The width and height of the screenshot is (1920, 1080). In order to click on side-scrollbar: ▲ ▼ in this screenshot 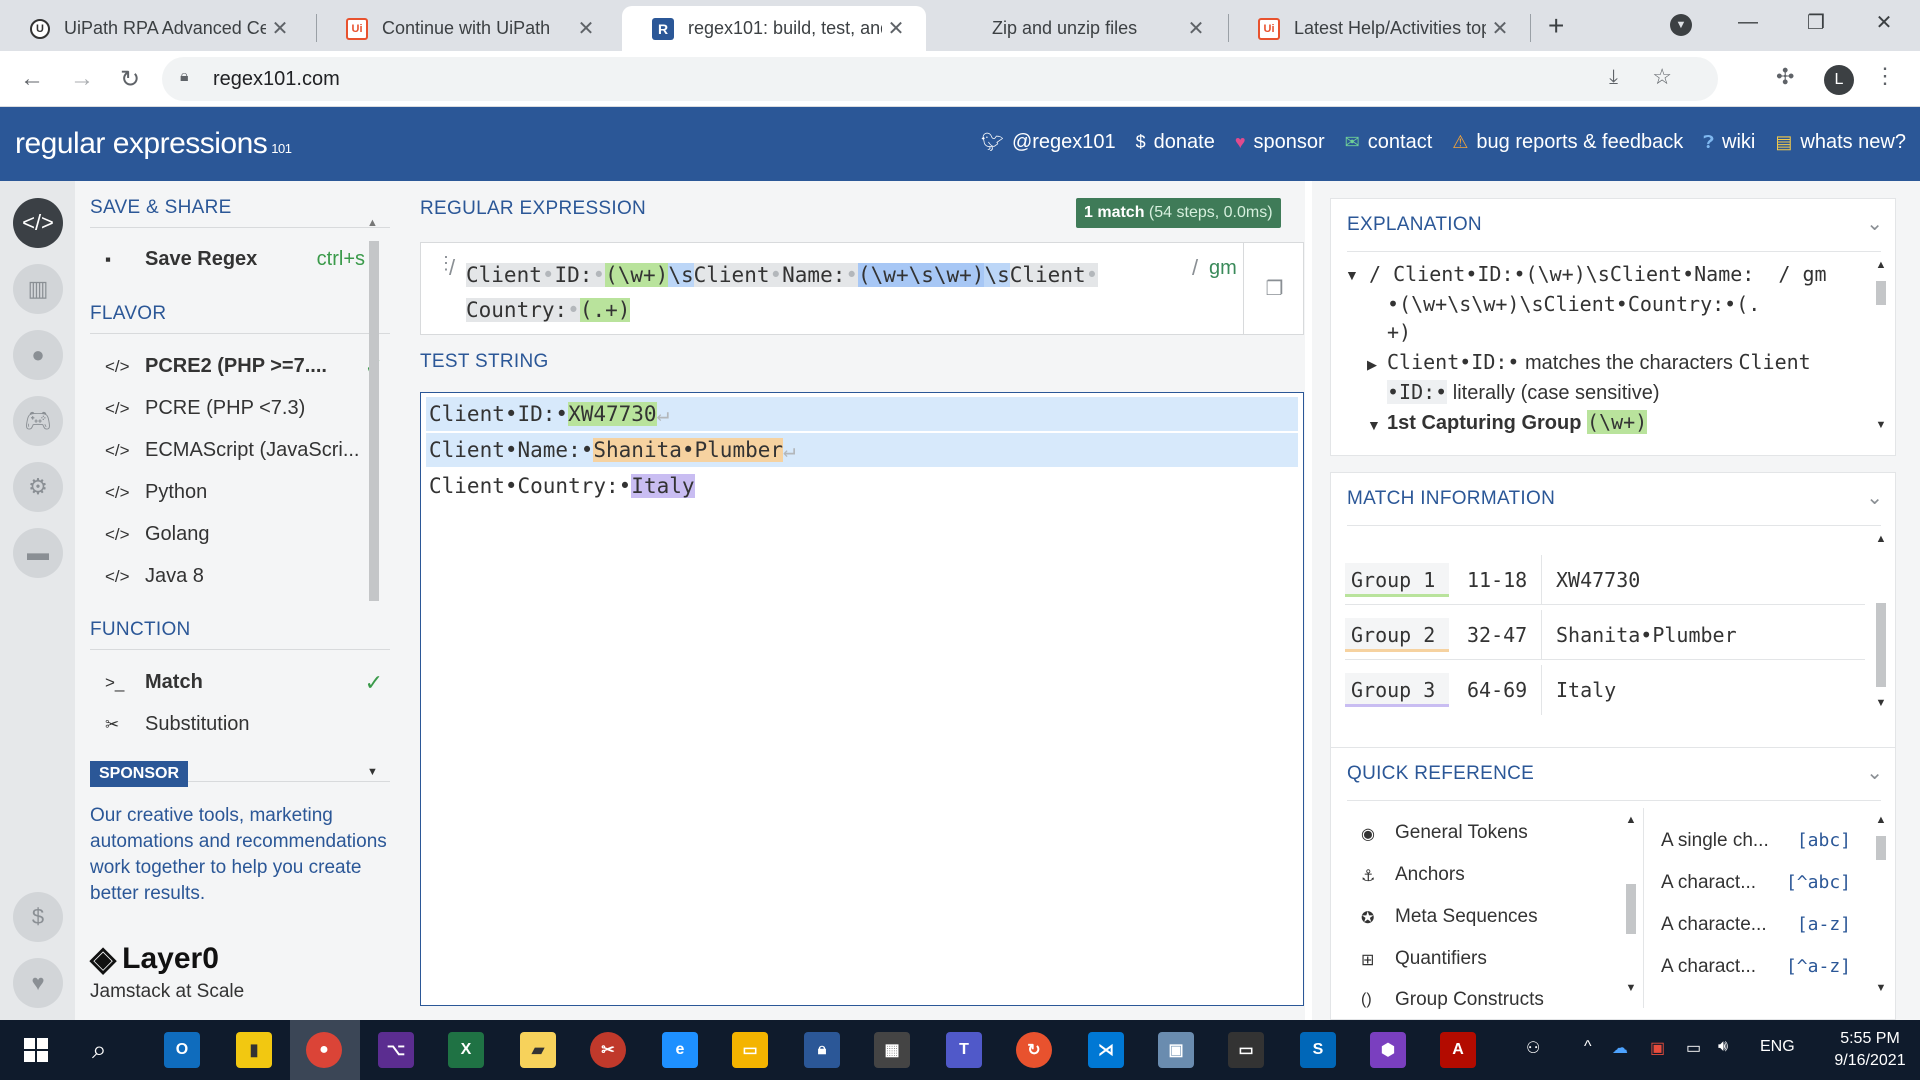, I will do `click(374, 499)`.